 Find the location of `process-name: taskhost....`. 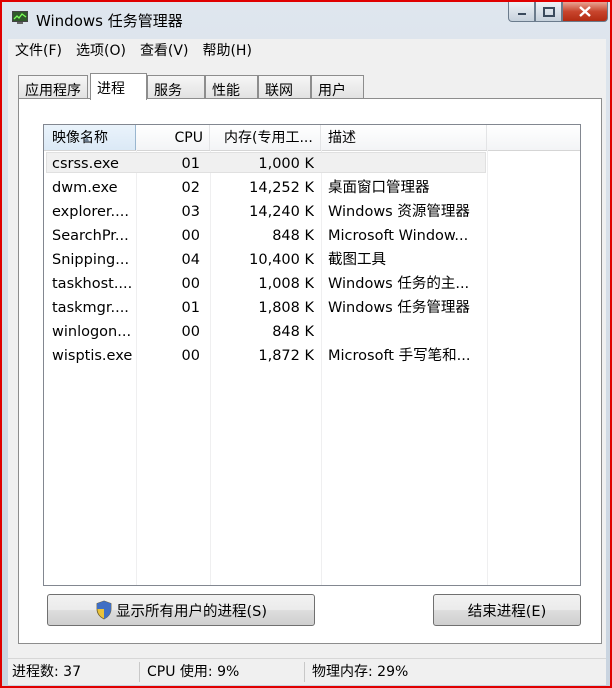

process-name: taskhost.... is located at coordinates (92, 284).